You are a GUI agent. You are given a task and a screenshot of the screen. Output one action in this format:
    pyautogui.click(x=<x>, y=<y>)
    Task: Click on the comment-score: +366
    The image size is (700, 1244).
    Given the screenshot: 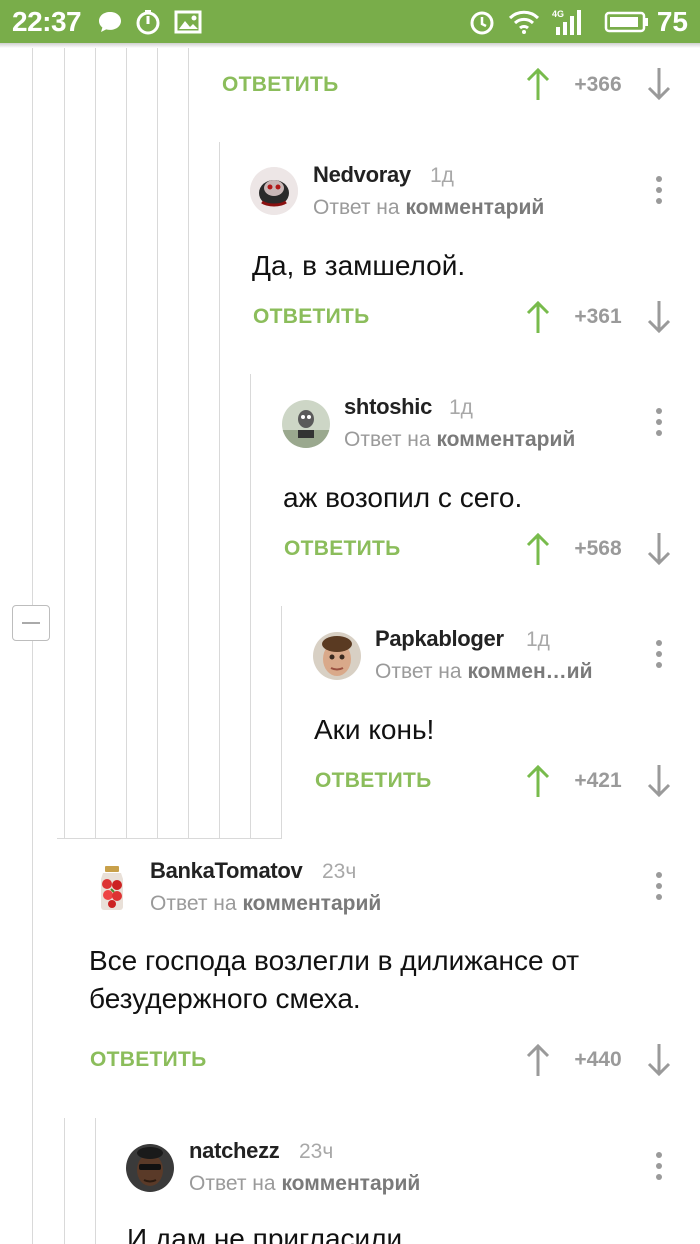 What is the action you would take?
    pyautogui.click(x=598, y=84)
    